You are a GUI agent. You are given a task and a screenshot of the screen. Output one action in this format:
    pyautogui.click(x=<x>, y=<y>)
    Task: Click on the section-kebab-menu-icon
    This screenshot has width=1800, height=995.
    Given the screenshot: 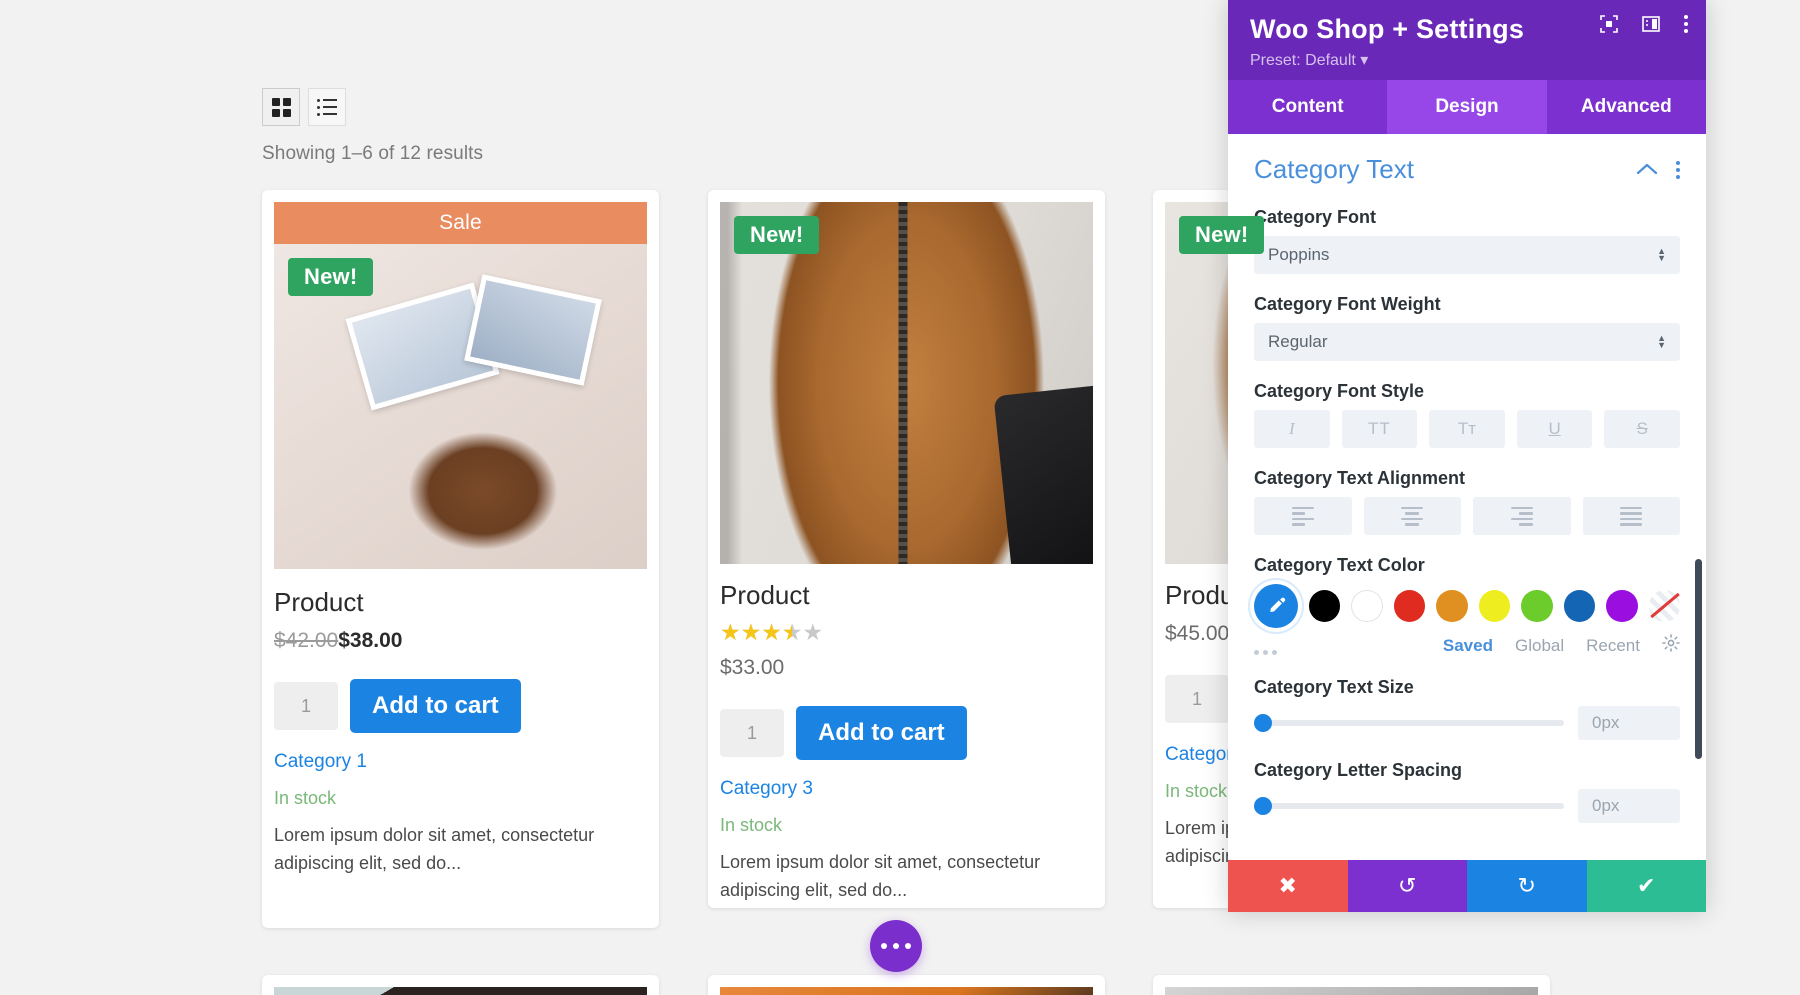 What is the action you would take?
    pyautogui.click(x=1678, y=169)
    